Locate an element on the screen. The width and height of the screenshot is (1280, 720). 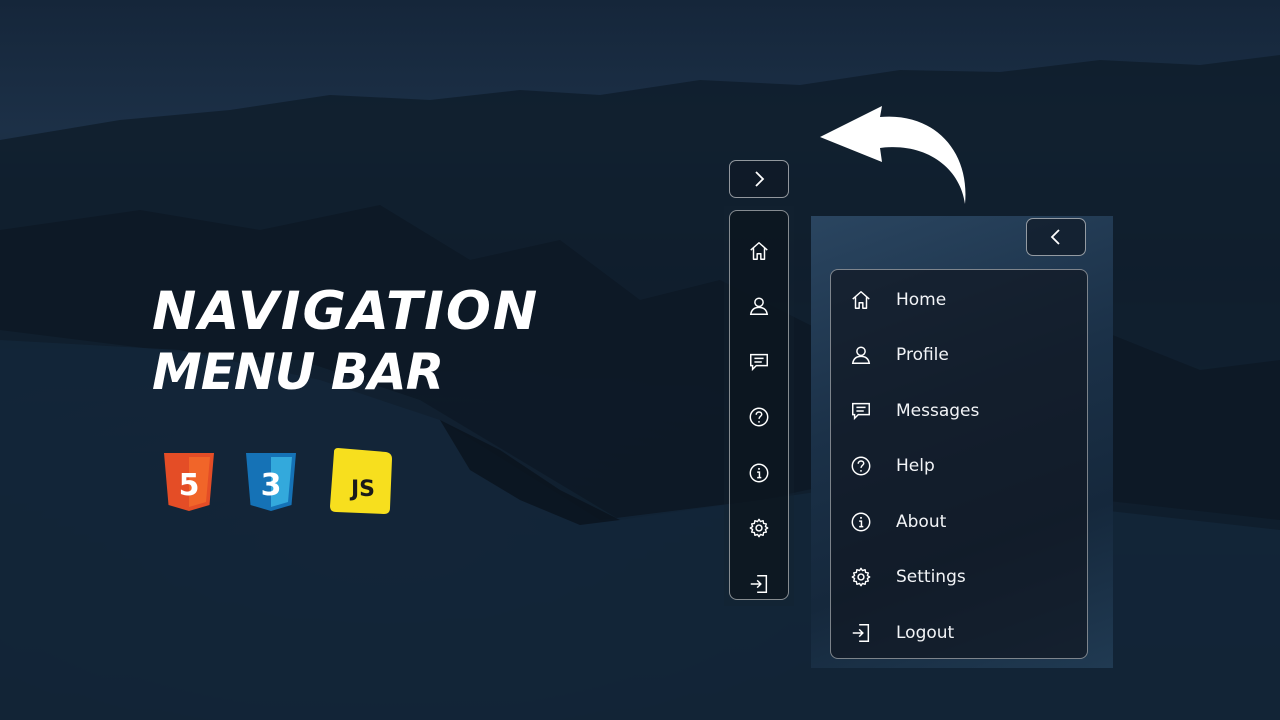
menu-item-about: About is located at coordinates (959, 522).